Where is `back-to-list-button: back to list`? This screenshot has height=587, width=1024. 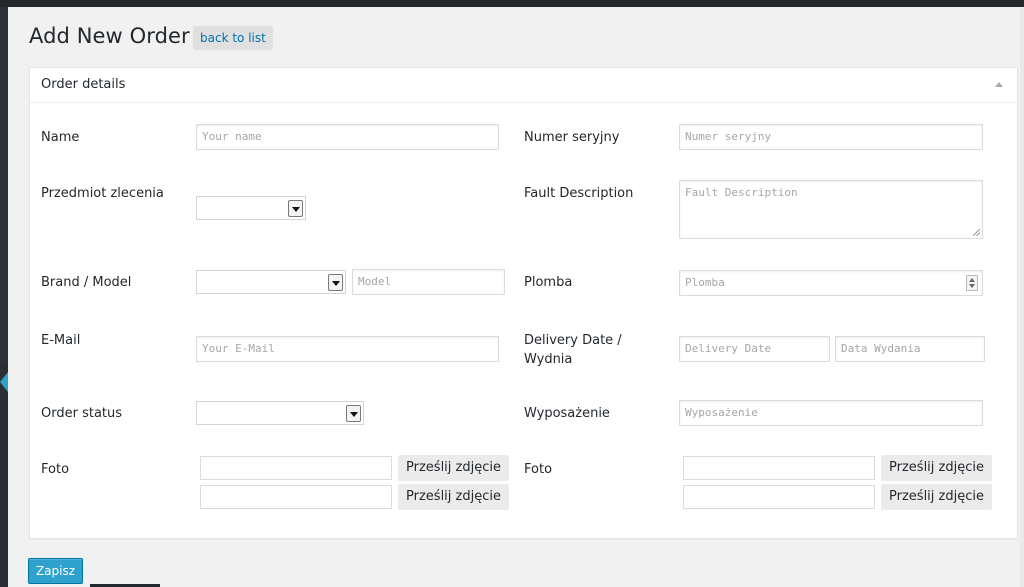
back-to-list-button: back to list is located at coordinates (233, 38).